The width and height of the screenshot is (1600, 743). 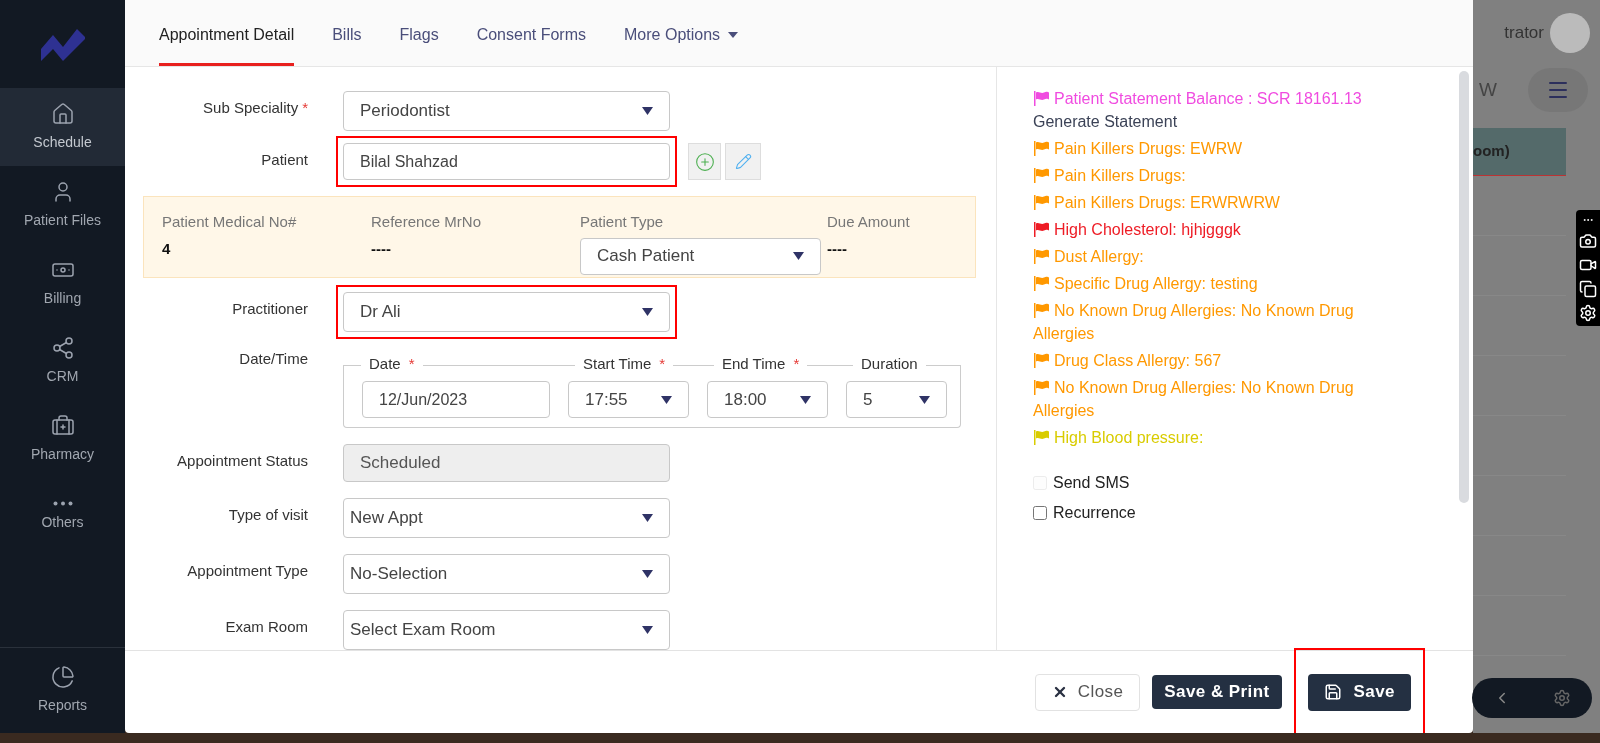 I want to click on flag-entry: Specific Drug Allergy: testing, so click(x=1198, y=283).